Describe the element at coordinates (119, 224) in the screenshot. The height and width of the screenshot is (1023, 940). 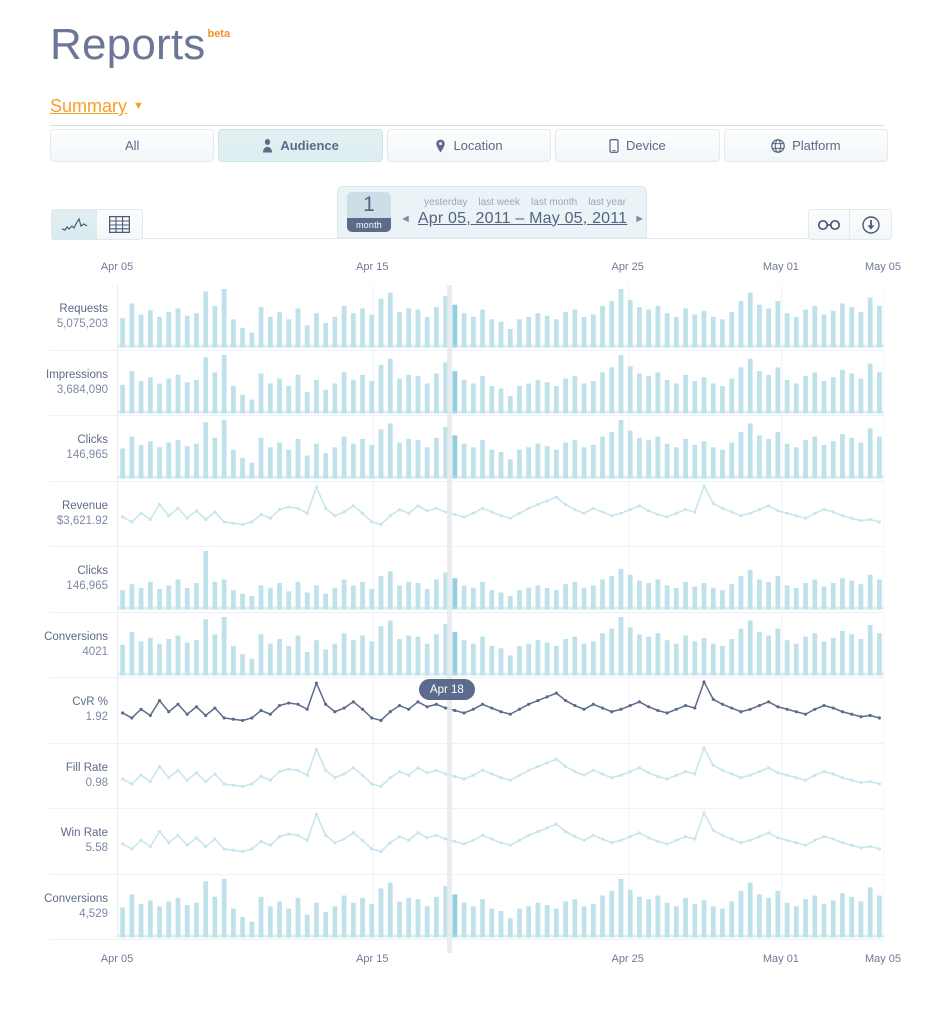
I see `table-grid-icon` at that location.